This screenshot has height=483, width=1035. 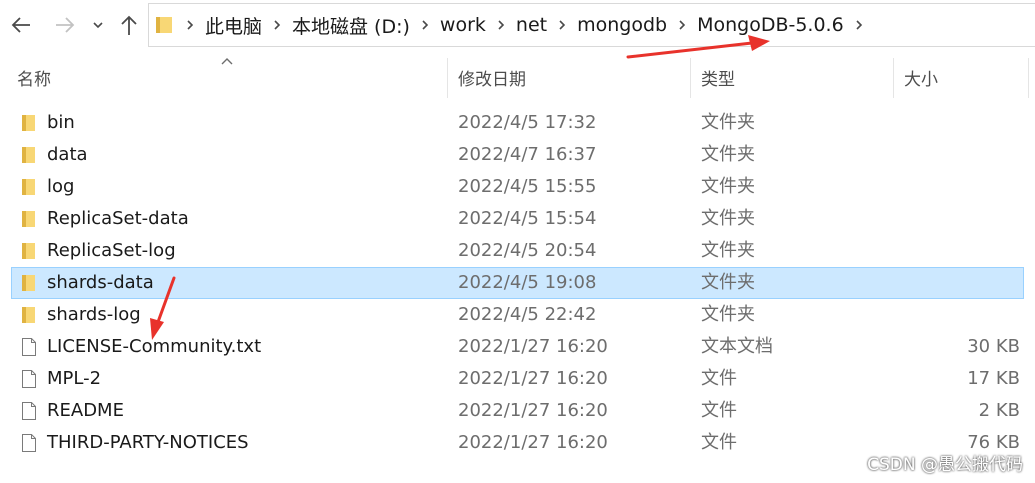 What do you see at coordinates (993, 346) in the screenshot?
I see `file-size: 30 KB` at bounding box center [993, 346].